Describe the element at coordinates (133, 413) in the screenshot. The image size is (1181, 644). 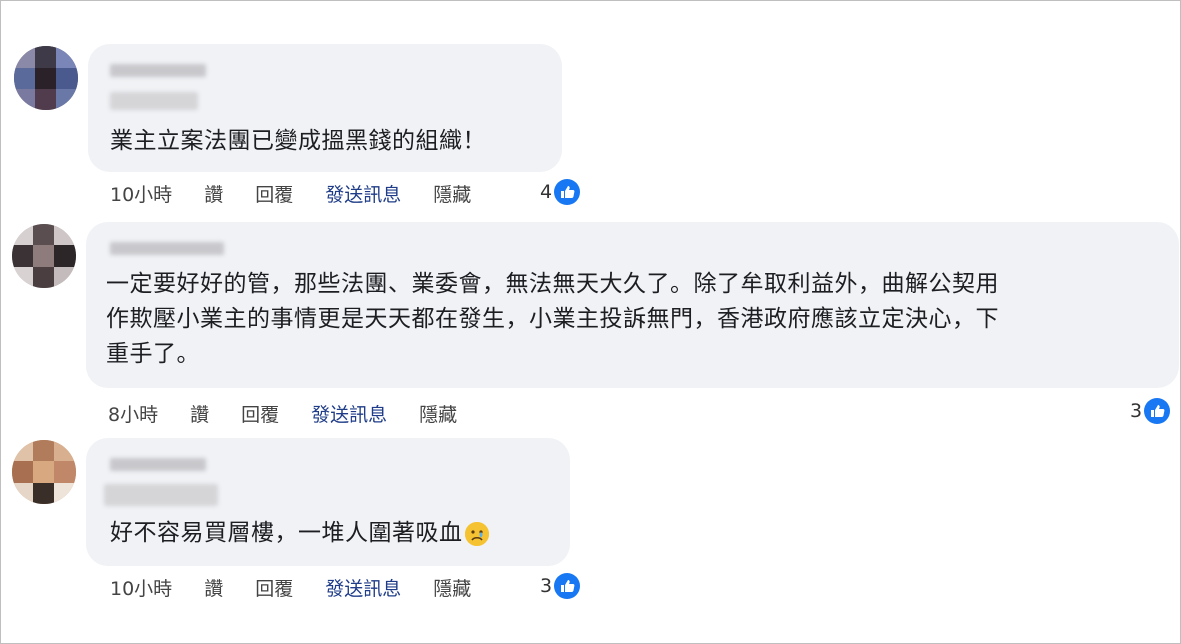
I see `timestamp: 8小時` at that location.